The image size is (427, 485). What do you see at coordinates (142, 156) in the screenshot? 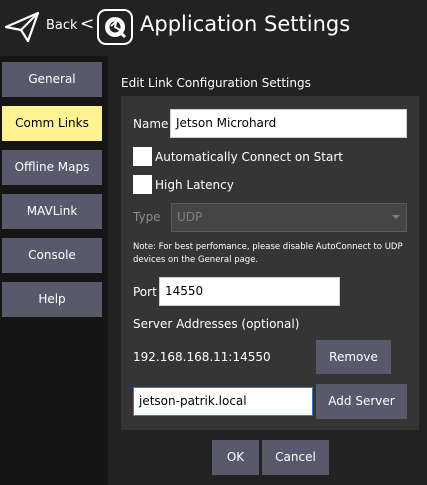
I see `auto-connect-checkbox` at bounding box center [142, 156].